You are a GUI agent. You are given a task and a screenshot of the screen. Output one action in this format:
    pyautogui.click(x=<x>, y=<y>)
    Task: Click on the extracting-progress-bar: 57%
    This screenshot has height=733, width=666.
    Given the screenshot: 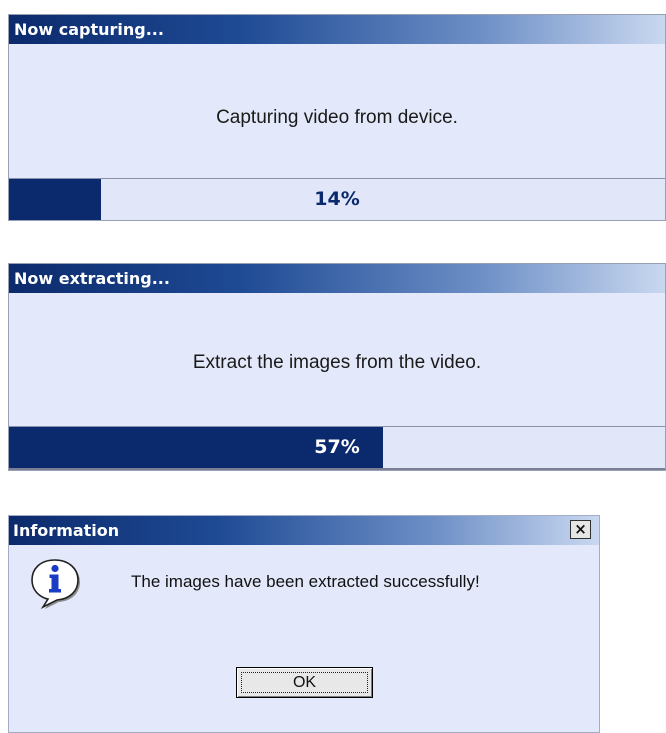 What is the action you would take?
    pyautogui.click(x=337, y=448)
    